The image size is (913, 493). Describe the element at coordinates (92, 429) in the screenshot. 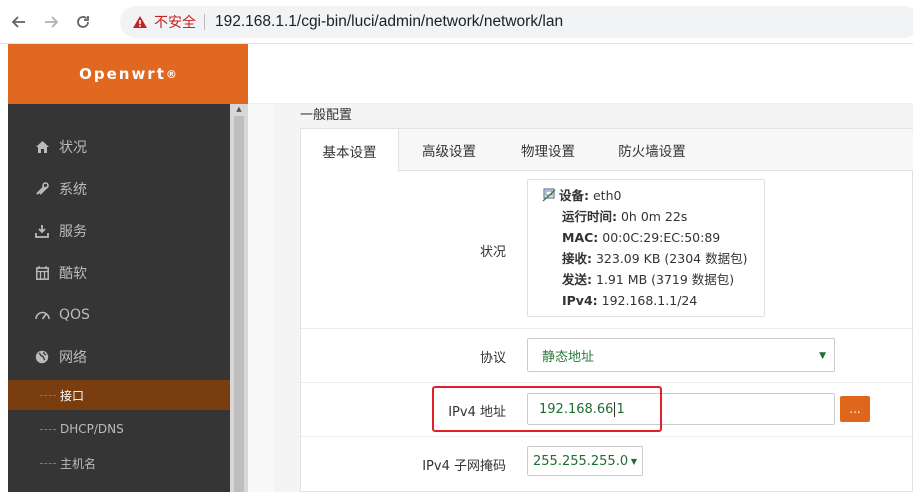

I see `sidebar-subitem-label: DHCP/DNS` at that location.